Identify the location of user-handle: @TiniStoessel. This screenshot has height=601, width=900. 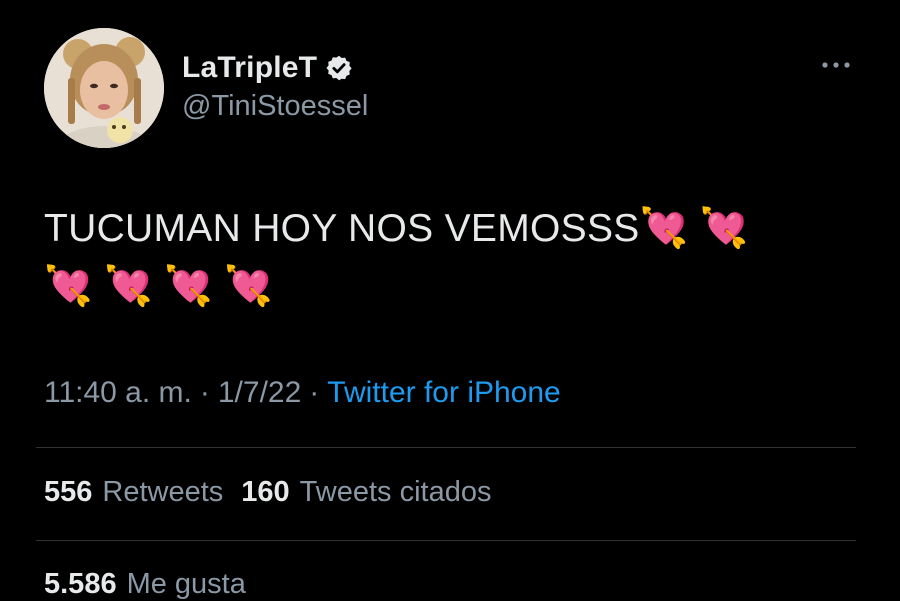
(275, 106).